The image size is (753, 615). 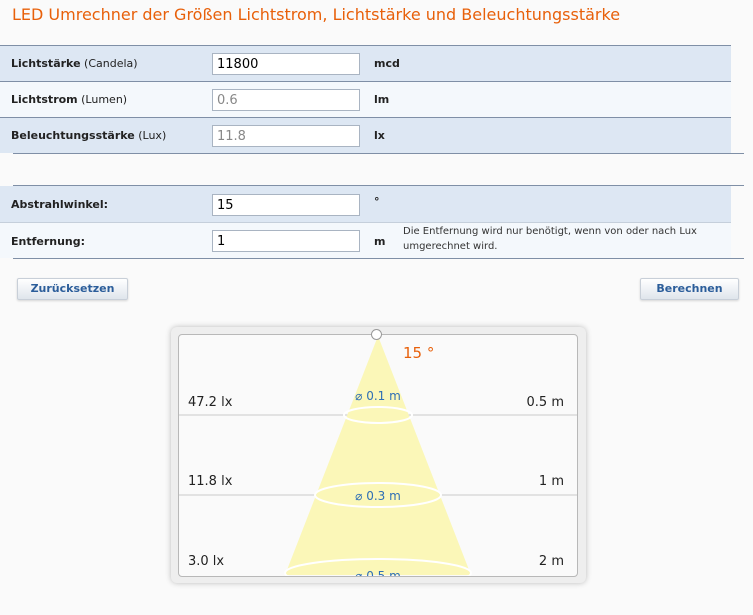 I want to click on label-abstrahlwinkel: Abstrahlwinkel:, so click(x=60, y=204).